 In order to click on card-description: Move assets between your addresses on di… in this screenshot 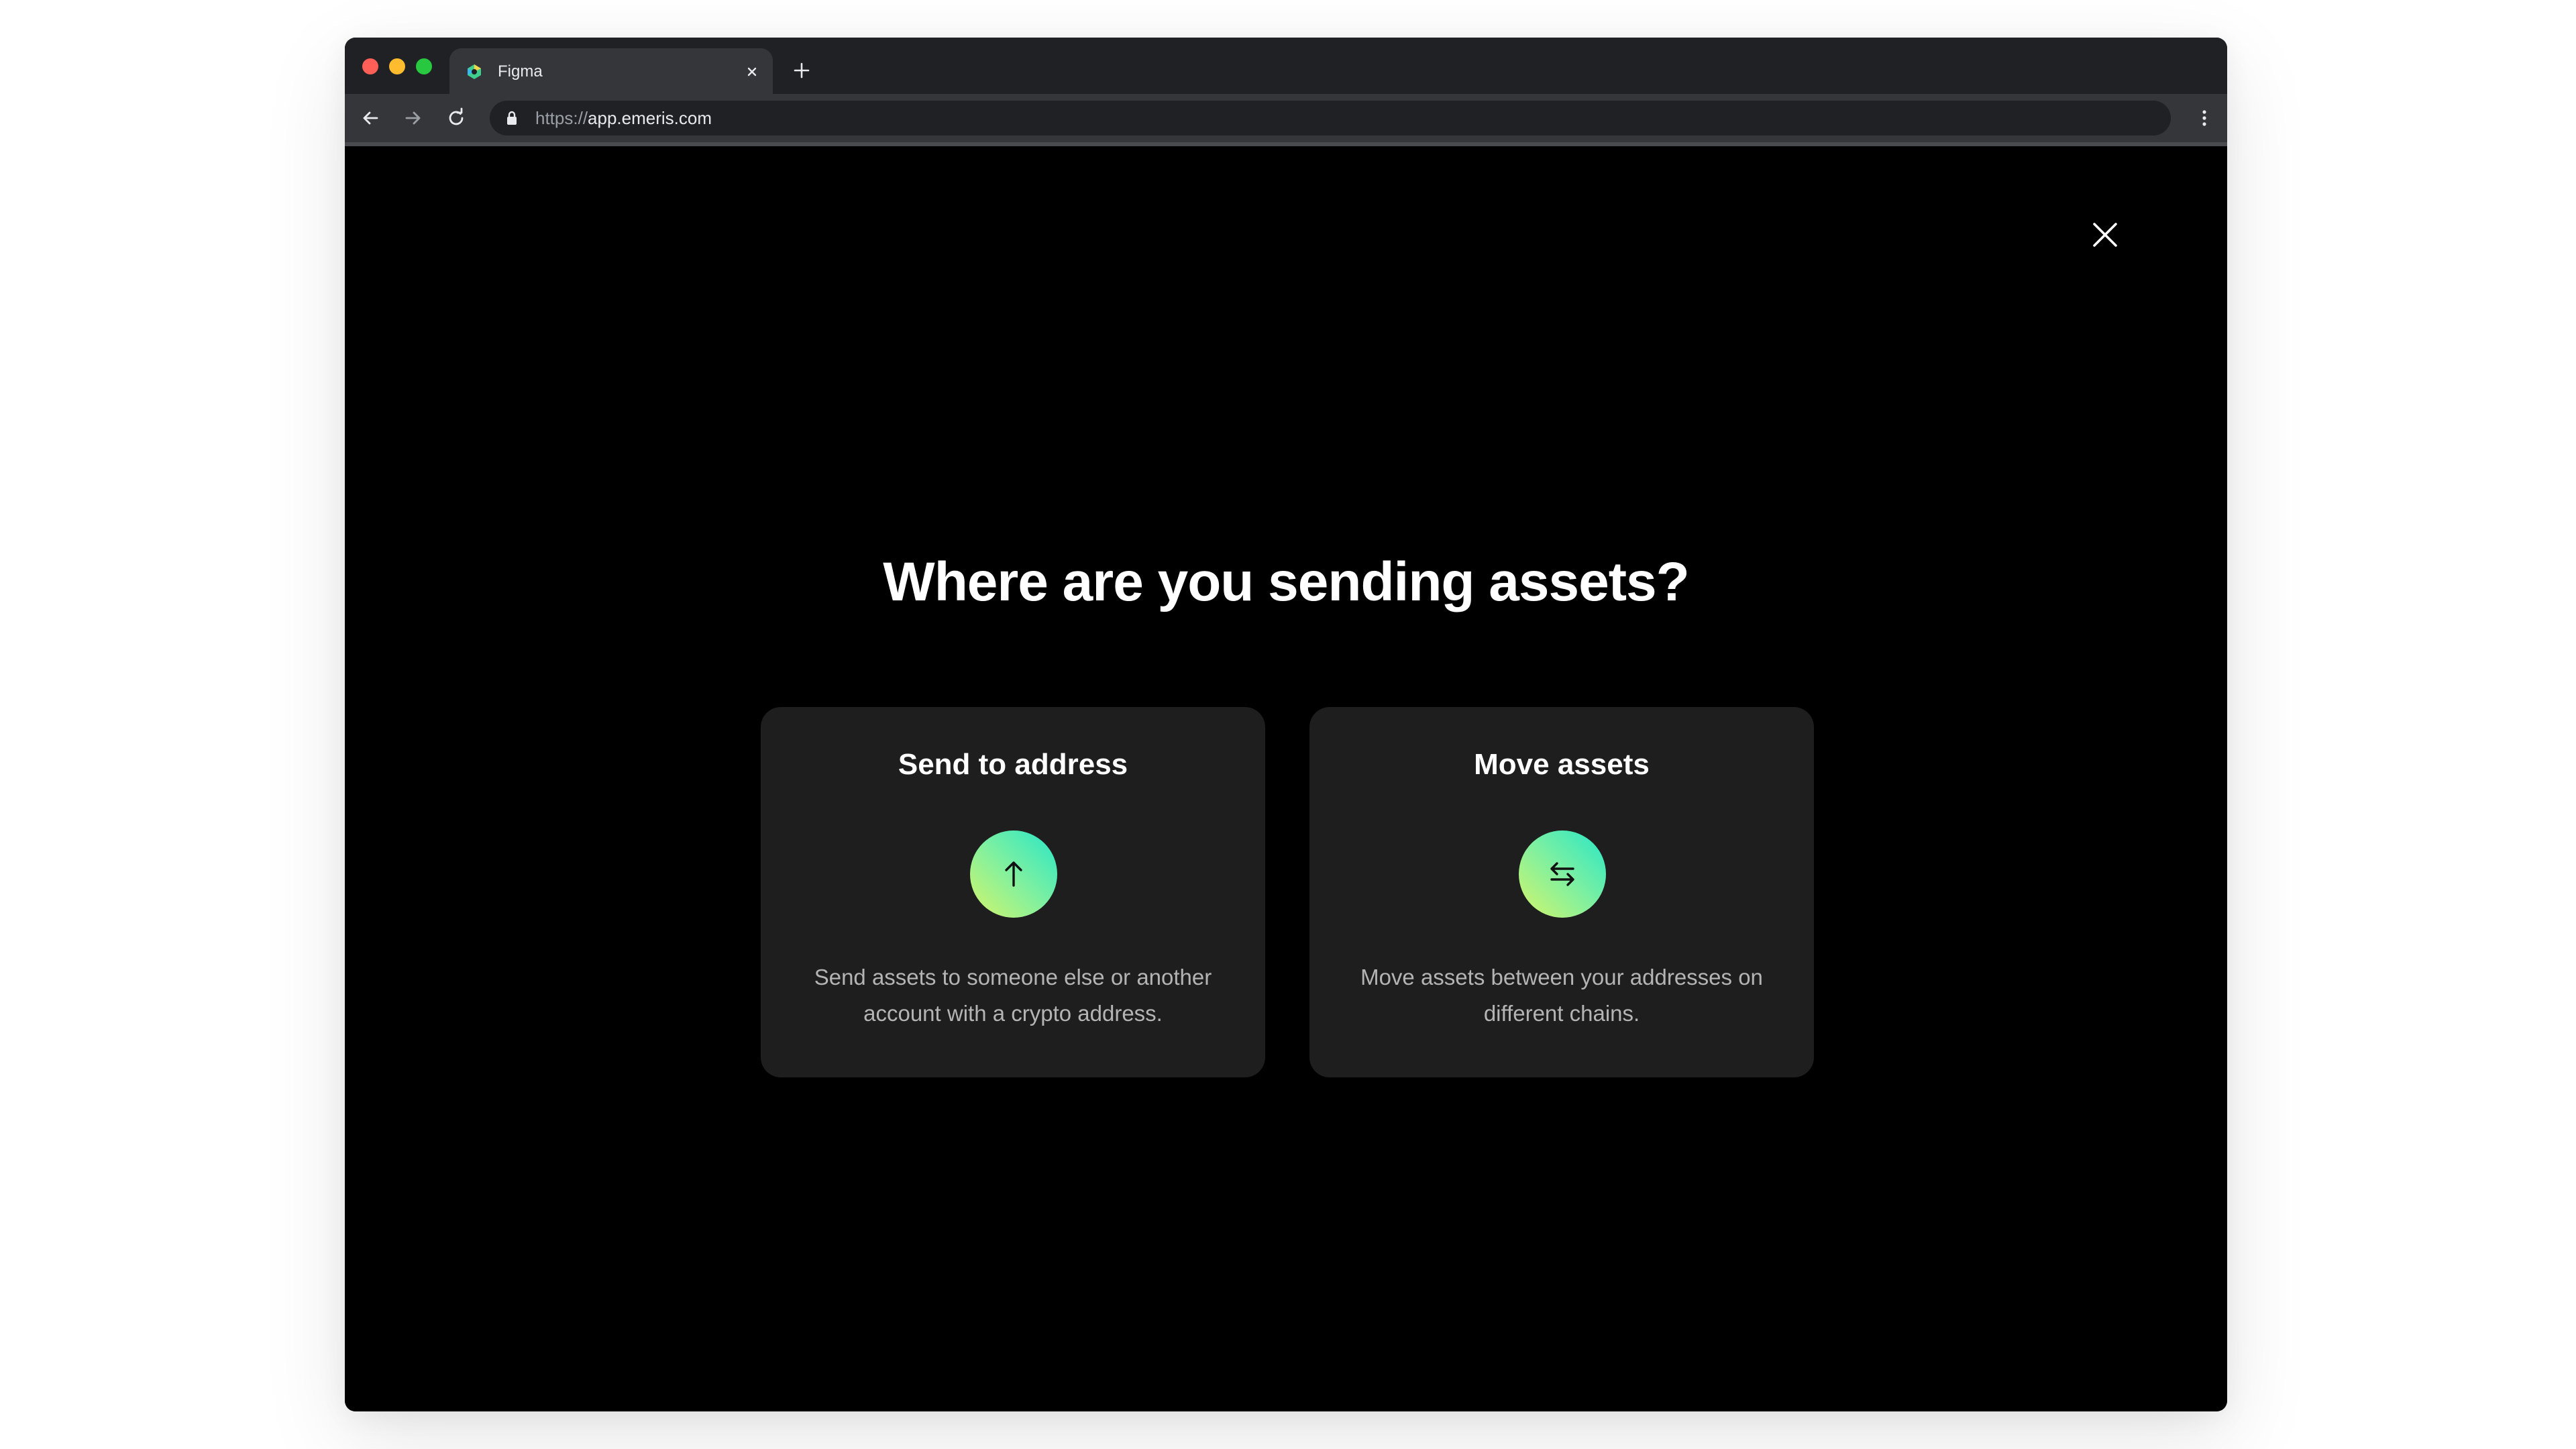, I will do `click(1561, 995)`.